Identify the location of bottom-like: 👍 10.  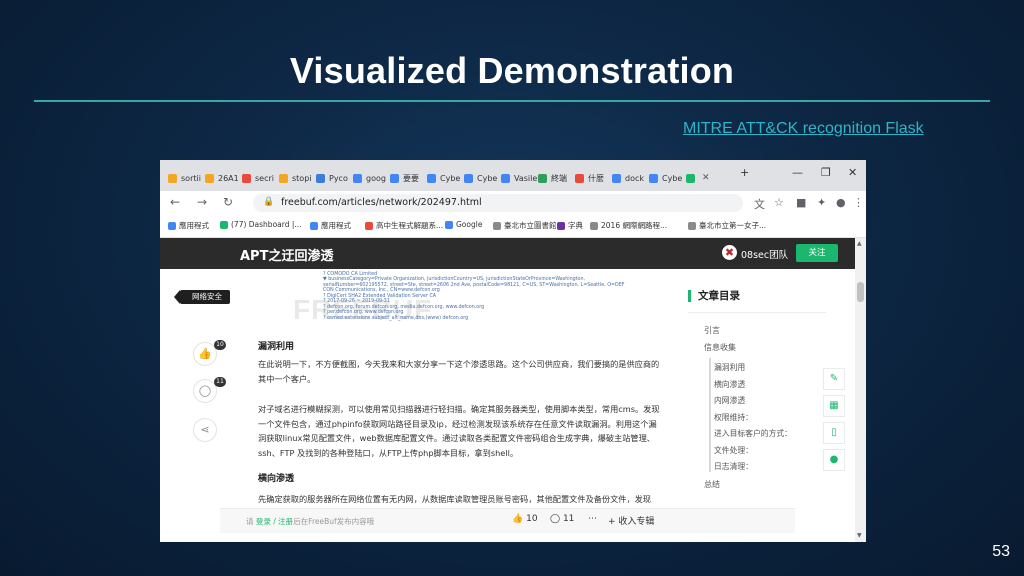
(525, 519).